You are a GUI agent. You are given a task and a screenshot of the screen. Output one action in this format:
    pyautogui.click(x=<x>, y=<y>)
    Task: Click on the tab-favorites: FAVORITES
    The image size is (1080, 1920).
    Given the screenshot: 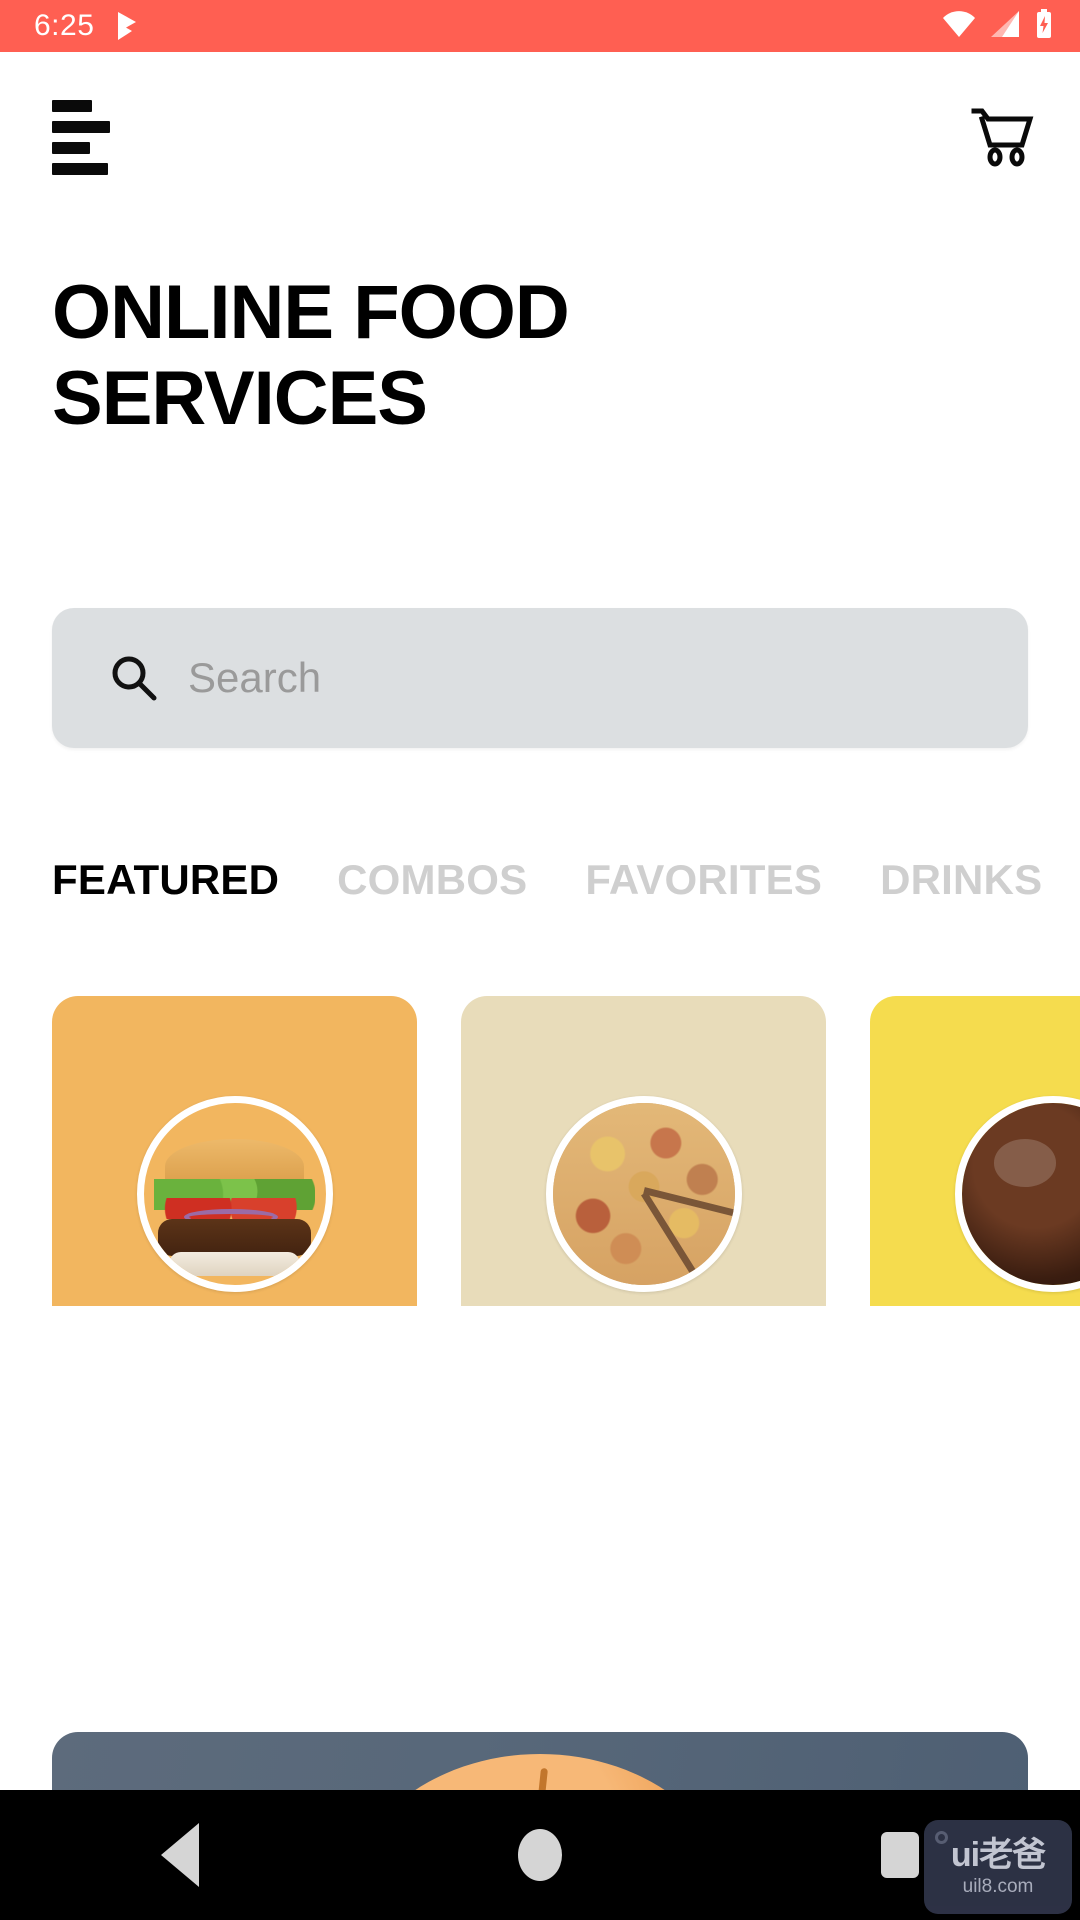 What is the action you would take?
    pyautogui.click(x=703, y=880)
    